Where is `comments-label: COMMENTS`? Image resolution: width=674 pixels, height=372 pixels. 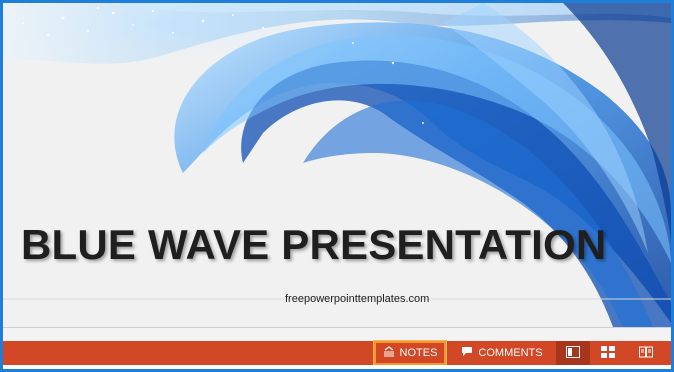 comments-label: COMMENTS is located at coordinates (510, 353).